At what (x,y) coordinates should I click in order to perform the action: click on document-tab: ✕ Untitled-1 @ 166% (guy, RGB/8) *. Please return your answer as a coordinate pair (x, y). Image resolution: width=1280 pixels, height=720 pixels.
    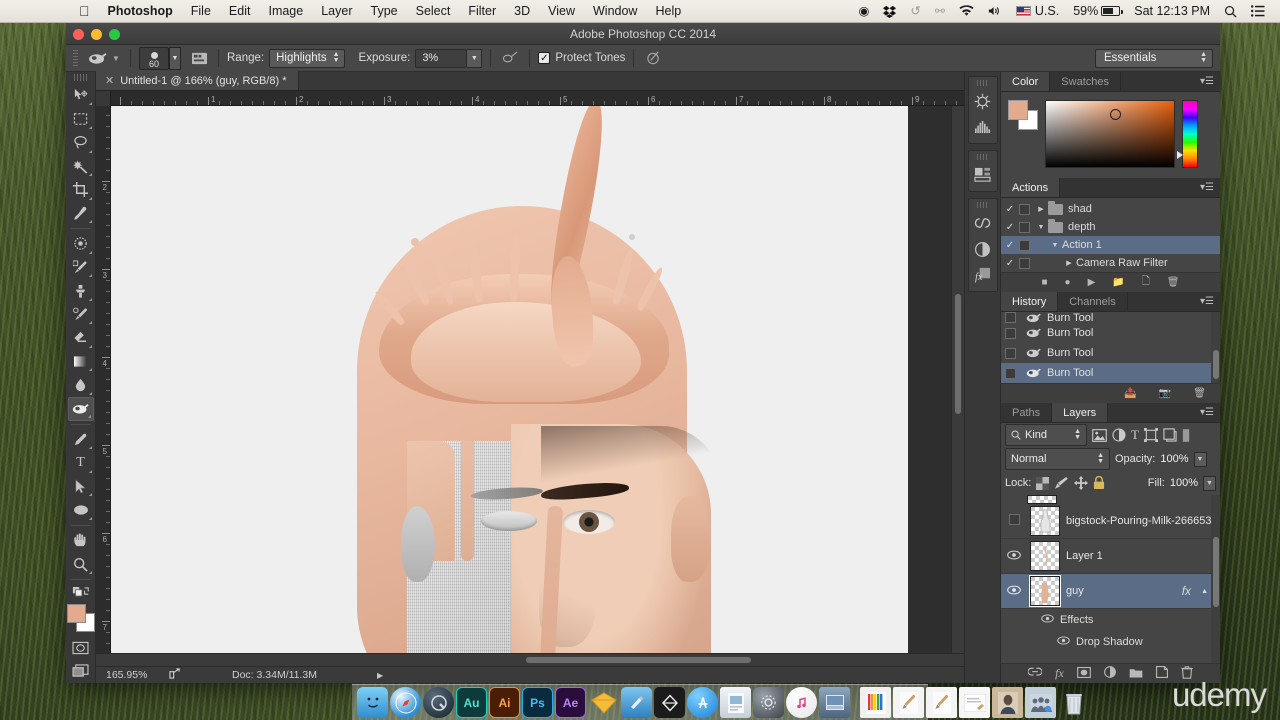
    Looking at the image, I should click on (198, 80).